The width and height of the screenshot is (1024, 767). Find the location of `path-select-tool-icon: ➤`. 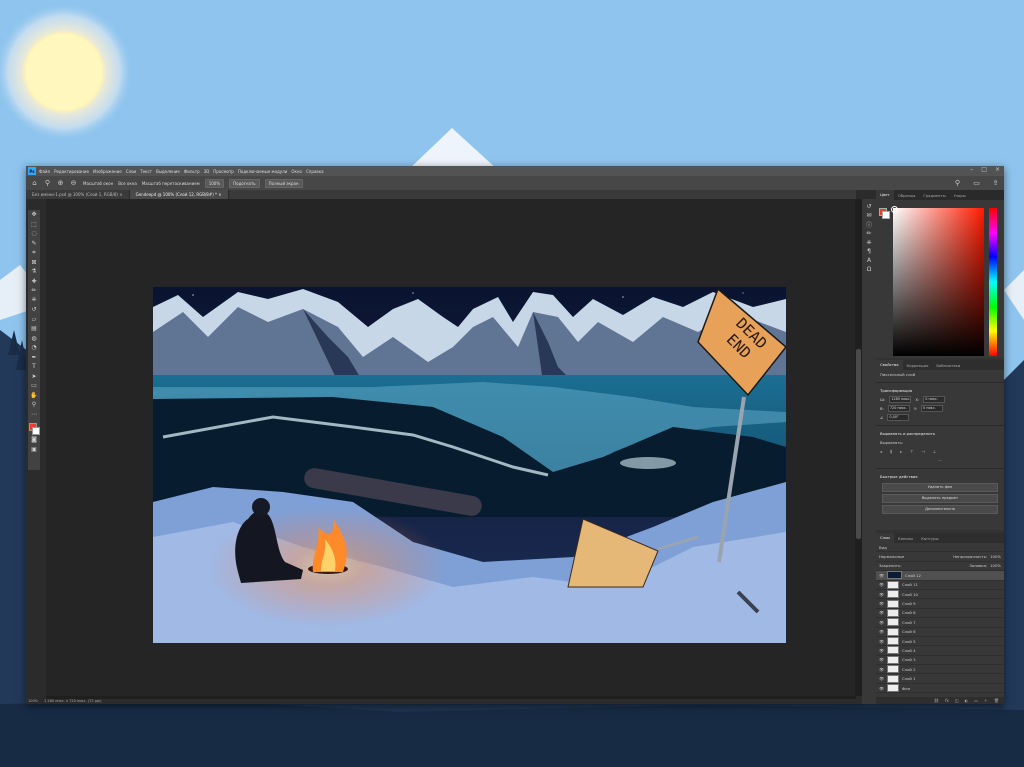

path-select-tool-icon: ➤ is located at coordinates (34, 377).